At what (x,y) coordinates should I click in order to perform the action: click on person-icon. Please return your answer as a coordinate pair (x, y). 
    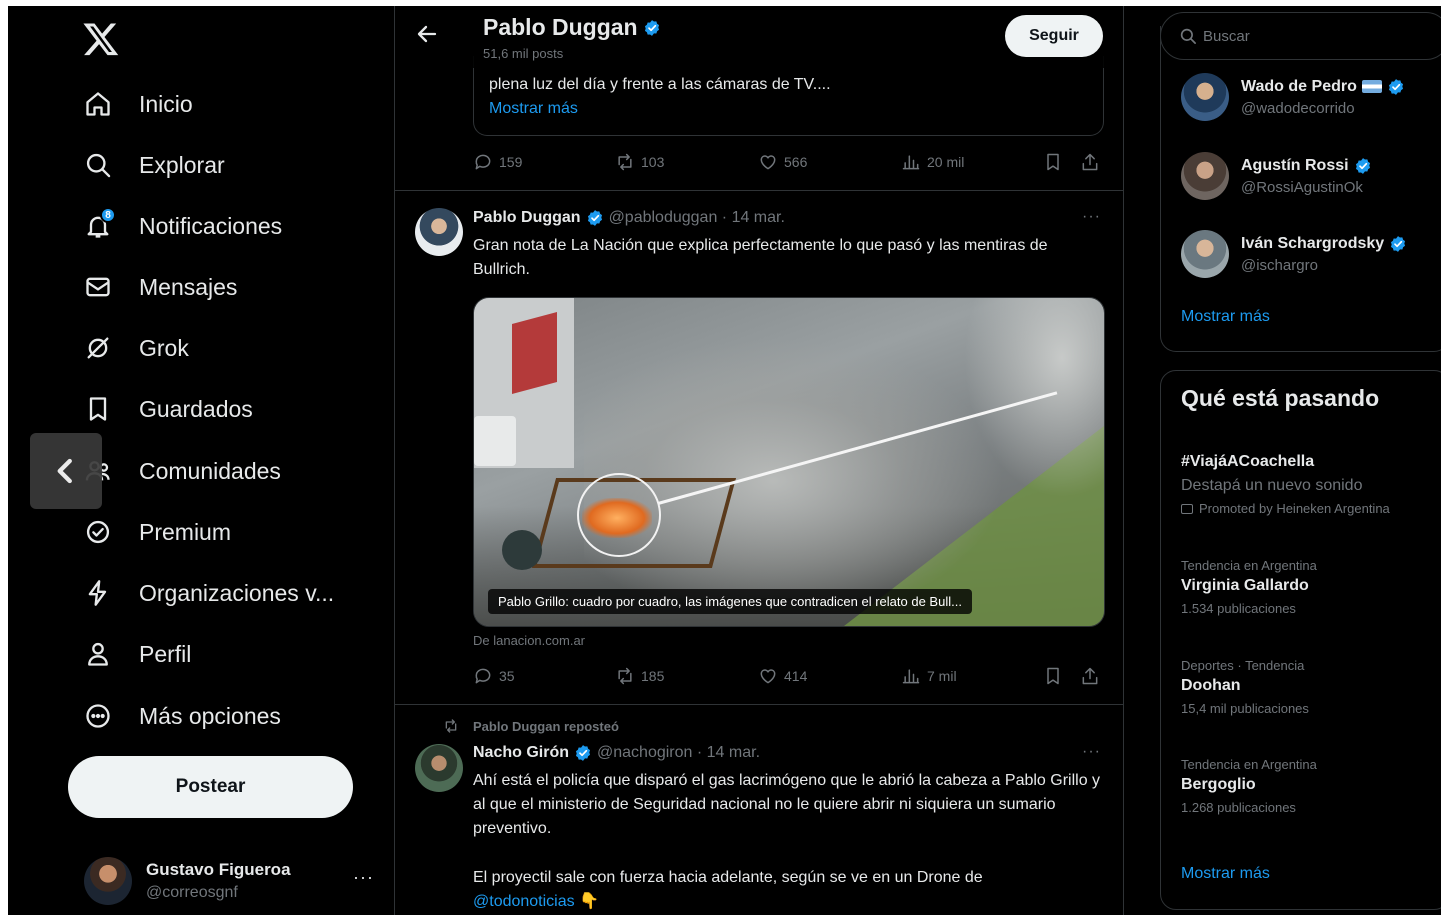
    Looking at the image, I should click on (98, 654).